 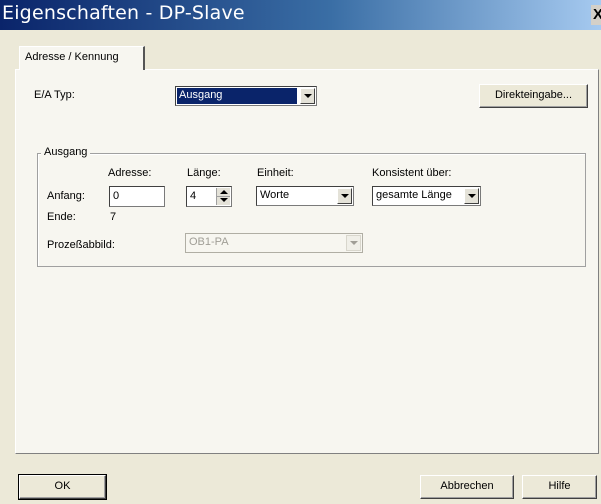 I want to click on cancel-button: Abbrechen, so click(x=467, y=487).